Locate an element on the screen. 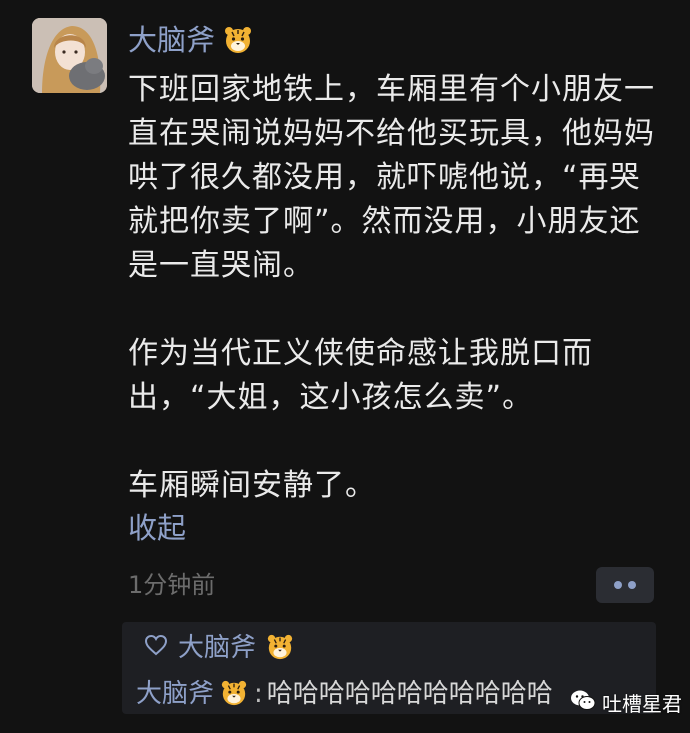 The height and width of the screenshot is (733, 690). watermark-label: 吐槽星君 is located at coordinates (642, 704).